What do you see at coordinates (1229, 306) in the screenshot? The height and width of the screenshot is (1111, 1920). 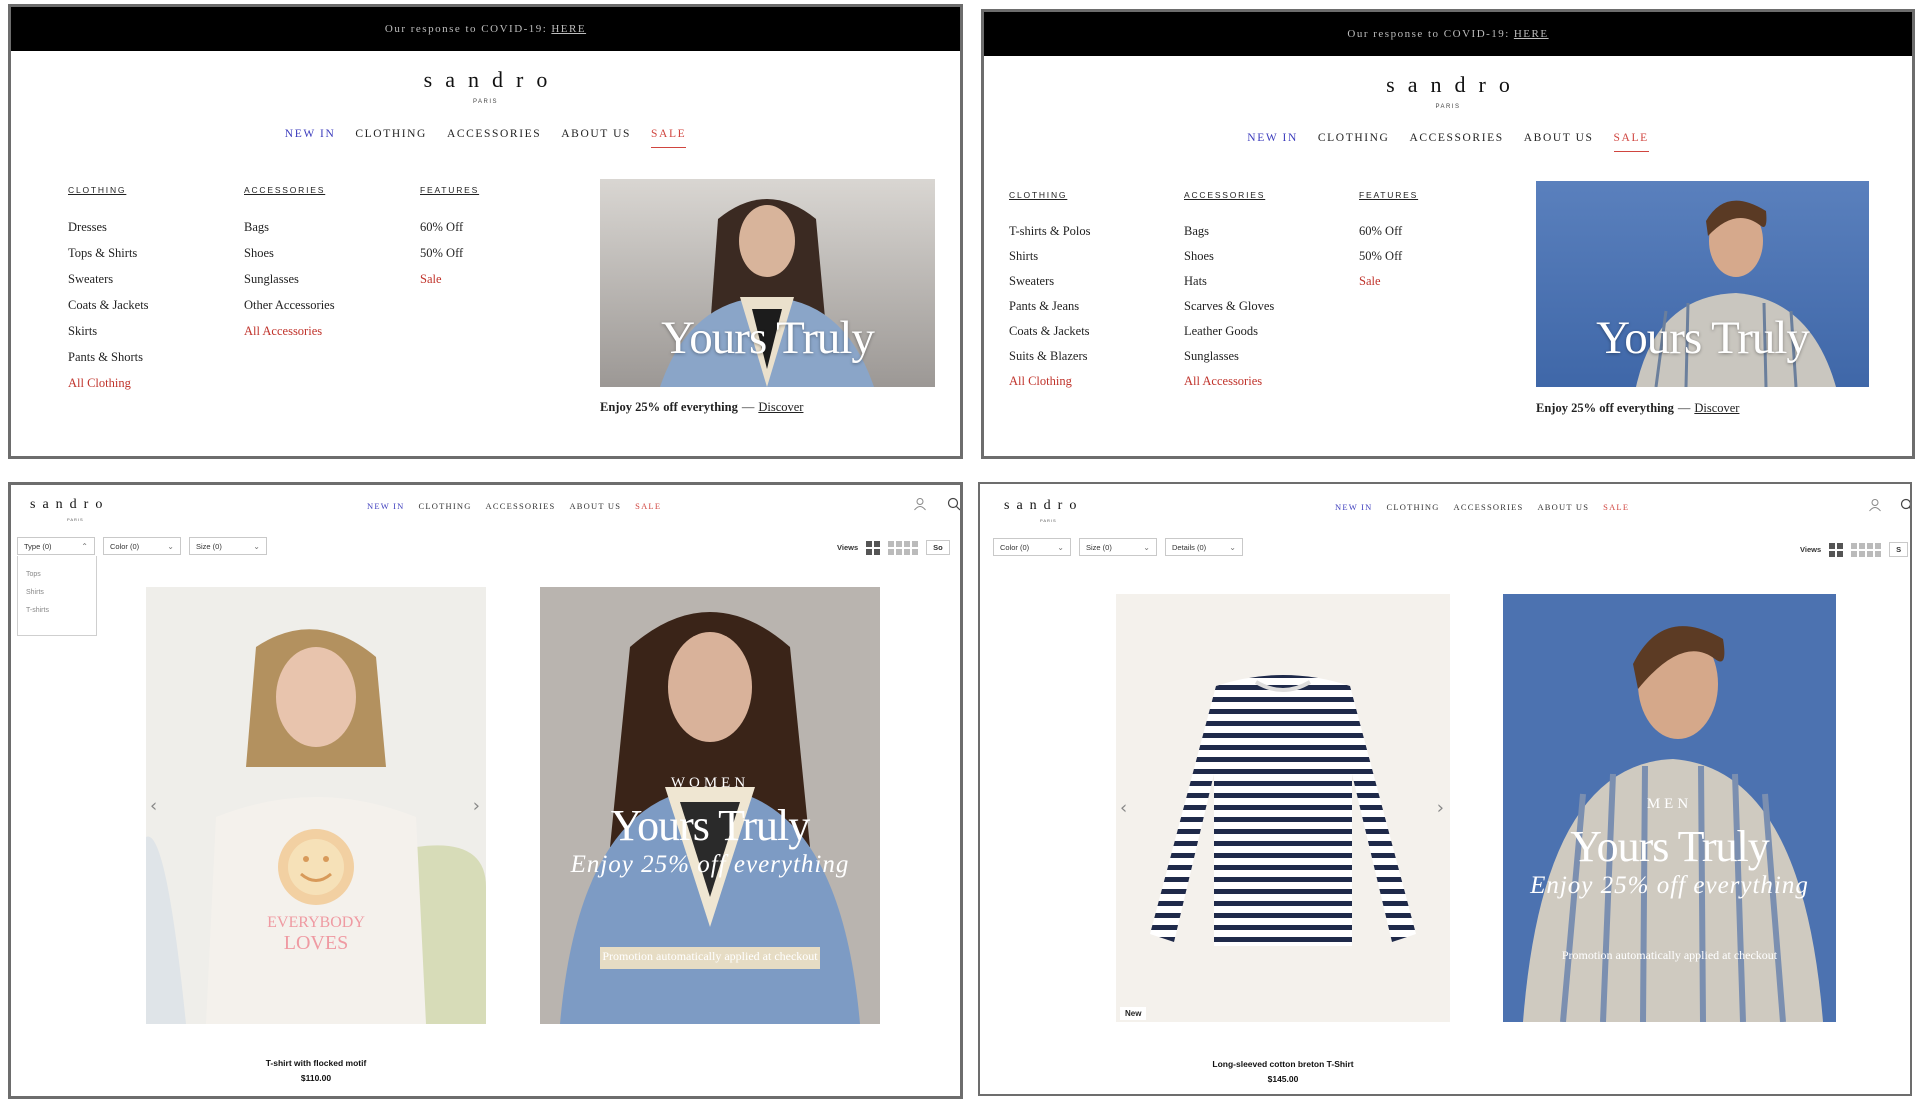 I see `menu-item: Scarves & Gloves` at bounding box center [1229, 306].